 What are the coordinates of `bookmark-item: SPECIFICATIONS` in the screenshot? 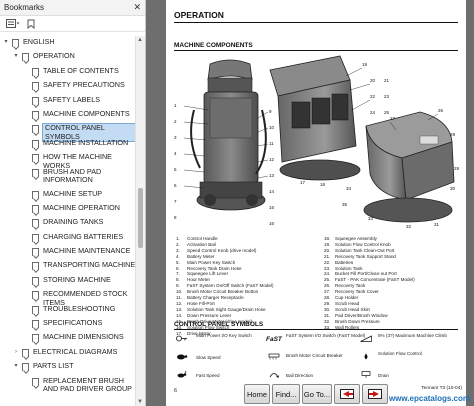 It's located at (68, 324).